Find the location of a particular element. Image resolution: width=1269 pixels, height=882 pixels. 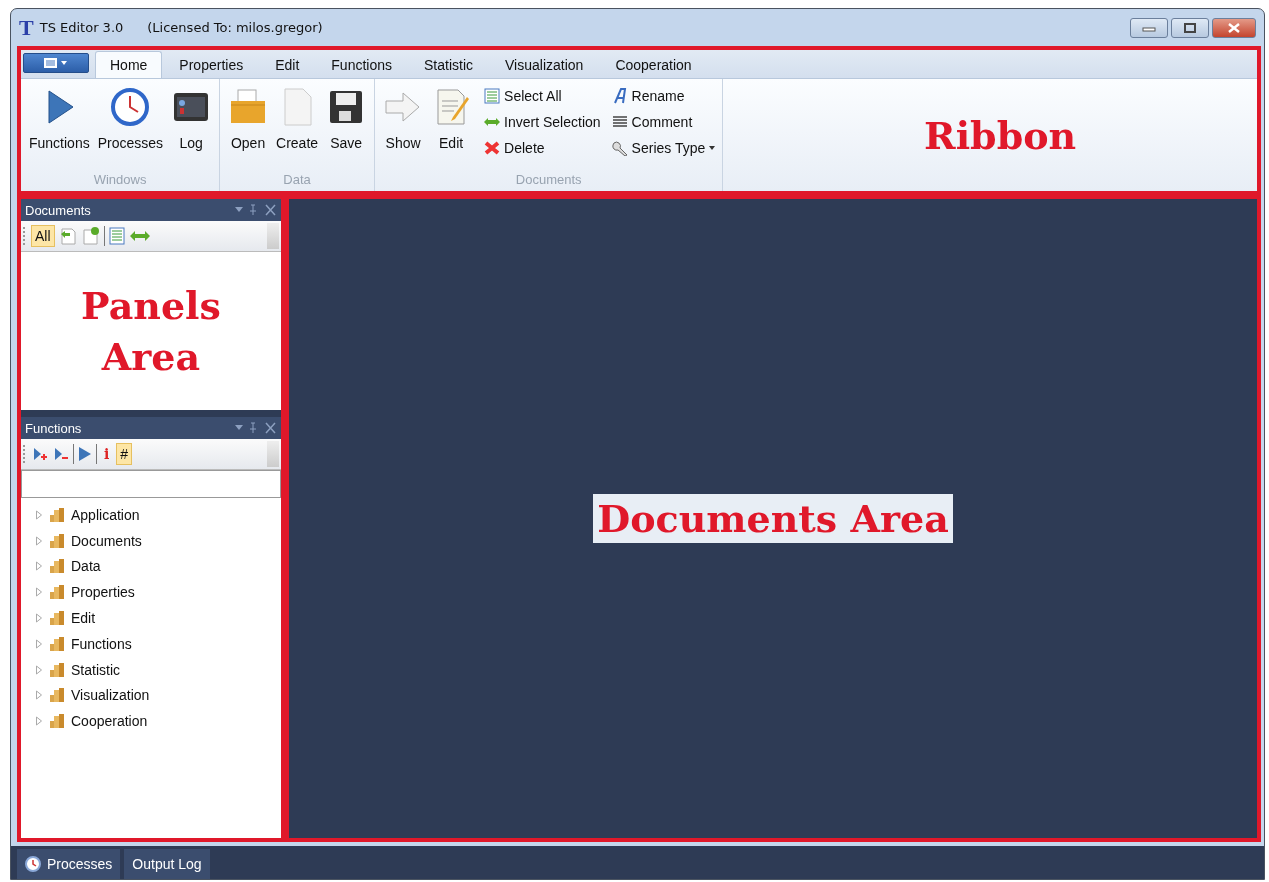

ribbon-tab: Statistic is located at coordinates (448, 64).